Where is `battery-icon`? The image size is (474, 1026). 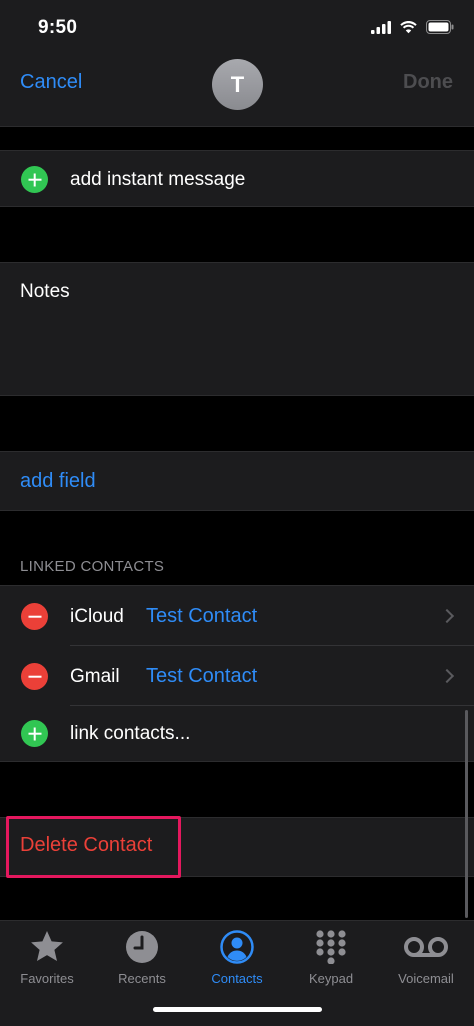
battery-icon is located at coordinates (440, 27).